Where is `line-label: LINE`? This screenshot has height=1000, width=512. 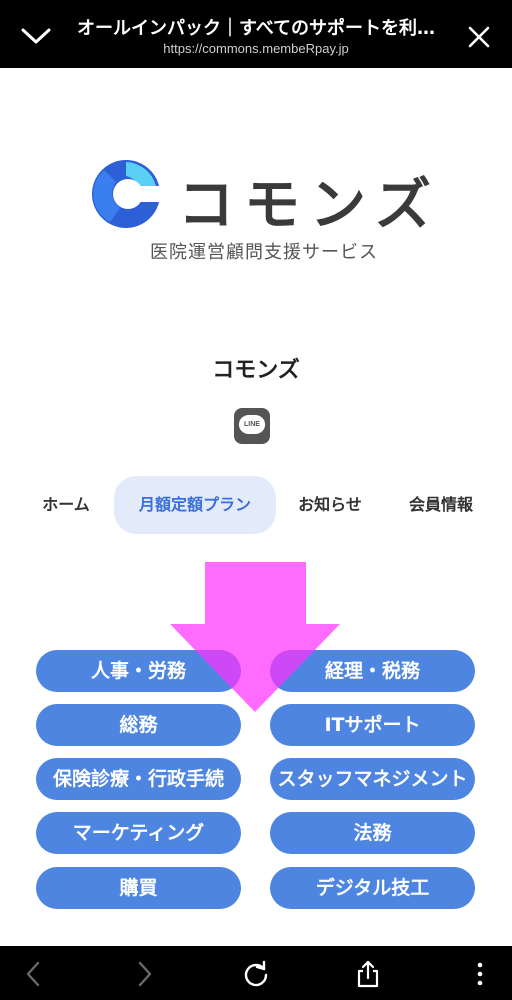 line-label: LINE is located at coordinates (252, 424).